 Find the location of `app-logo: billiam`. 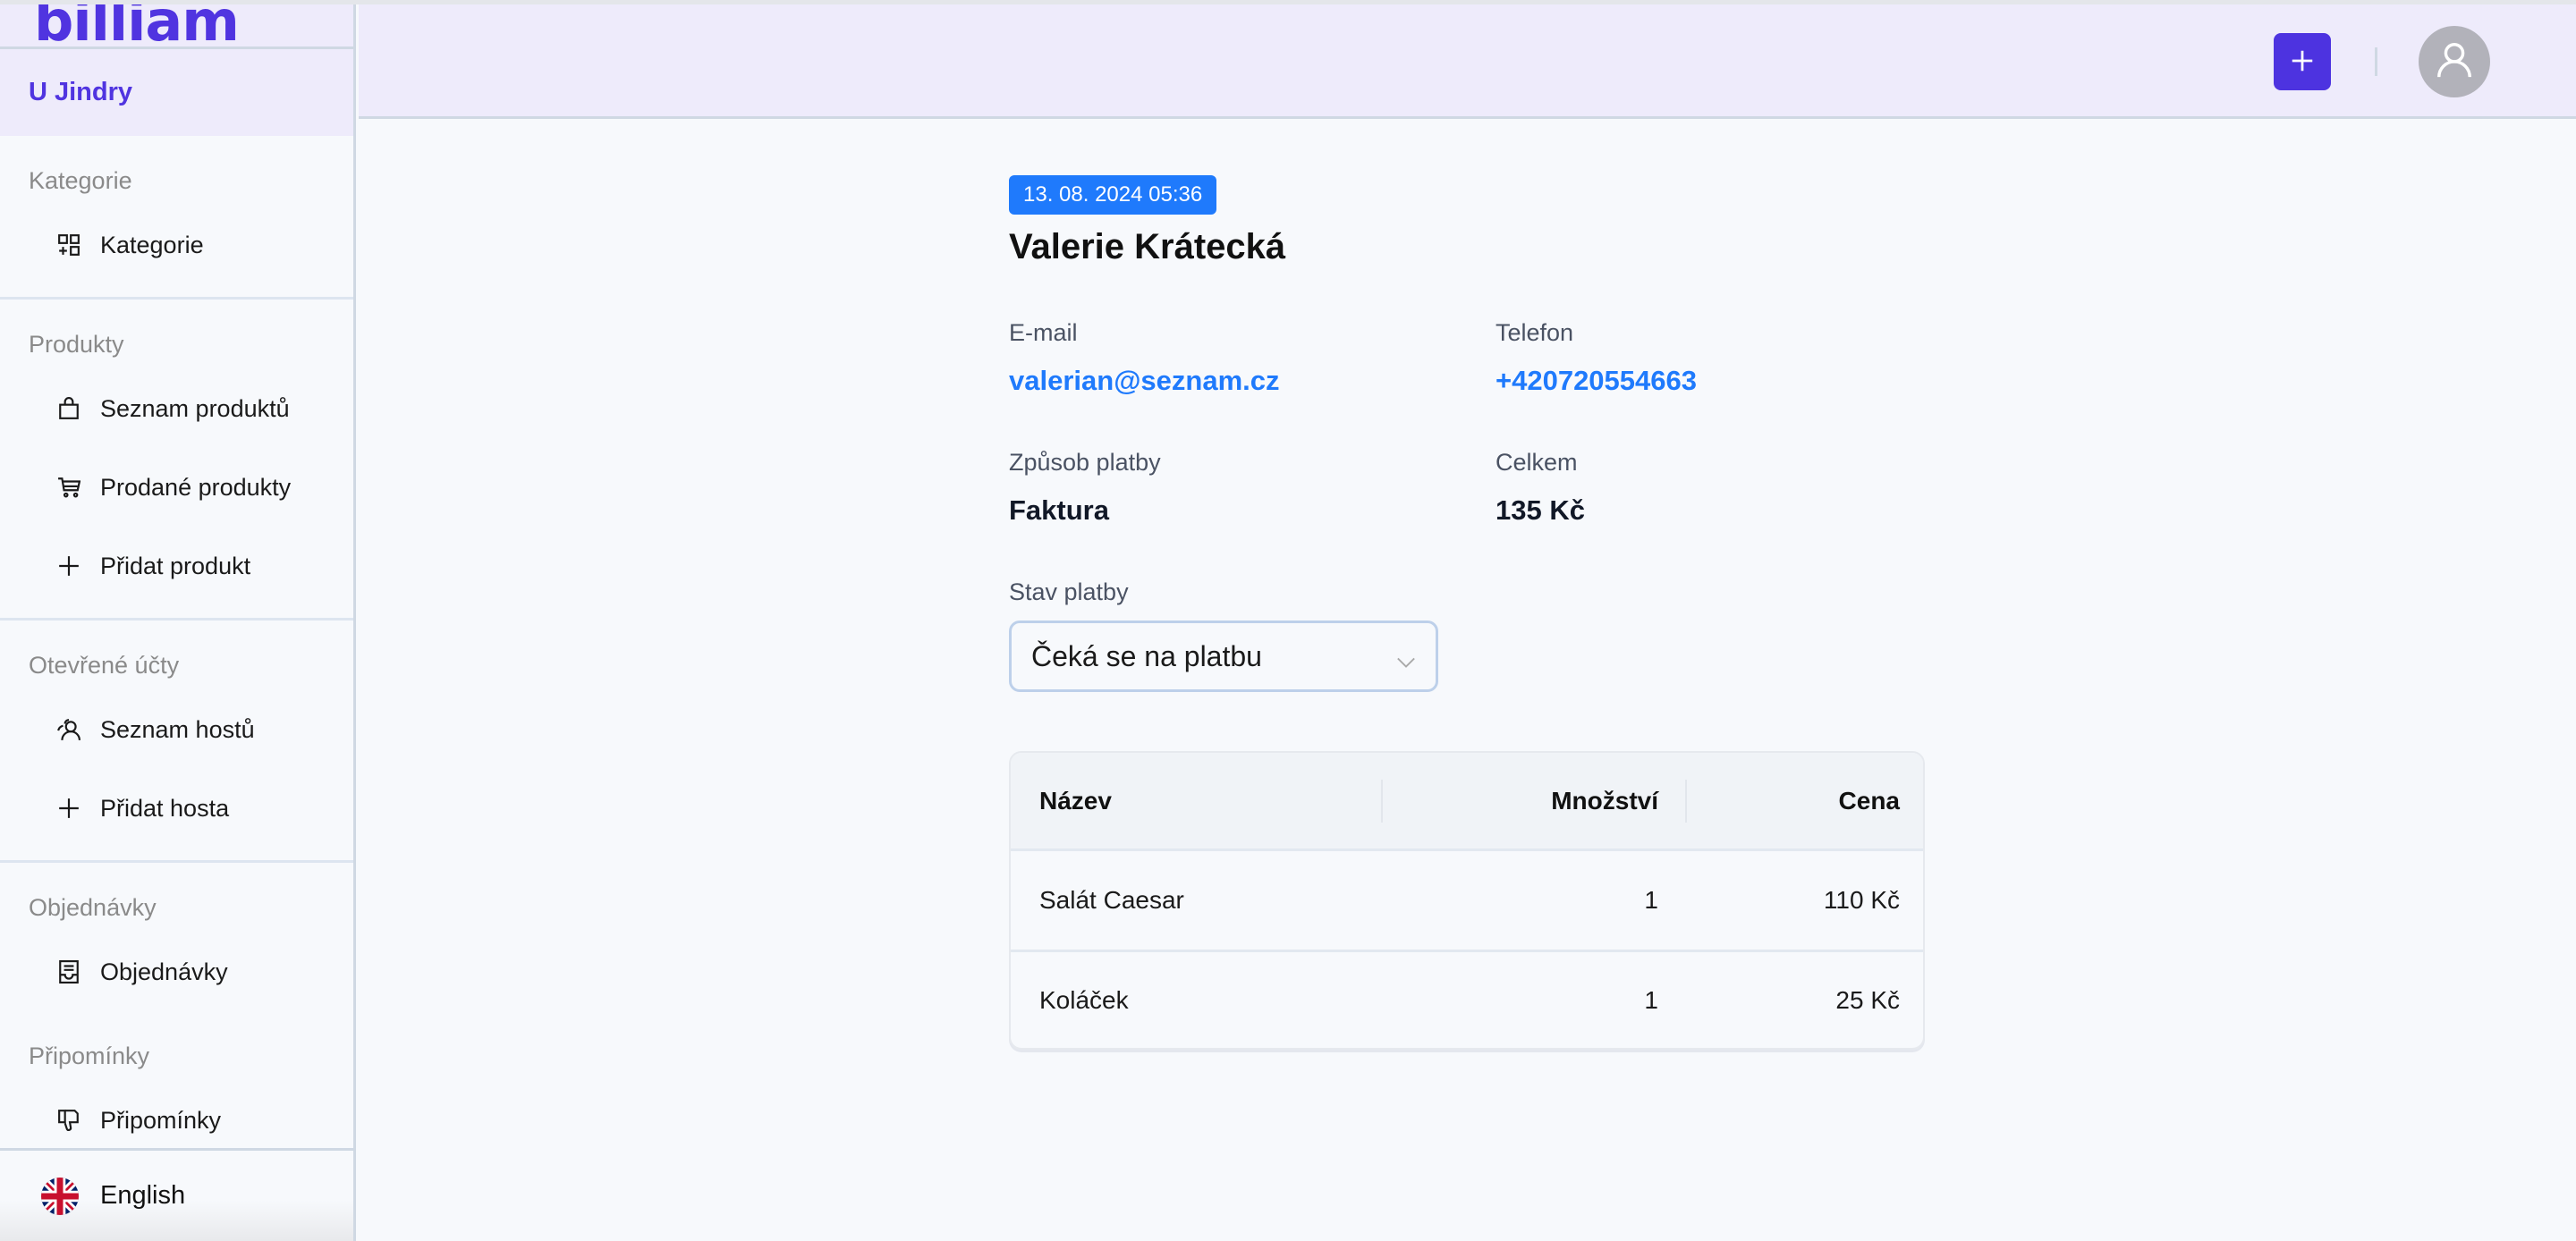

app-logo: billiam is located at coordinates (137, 25).